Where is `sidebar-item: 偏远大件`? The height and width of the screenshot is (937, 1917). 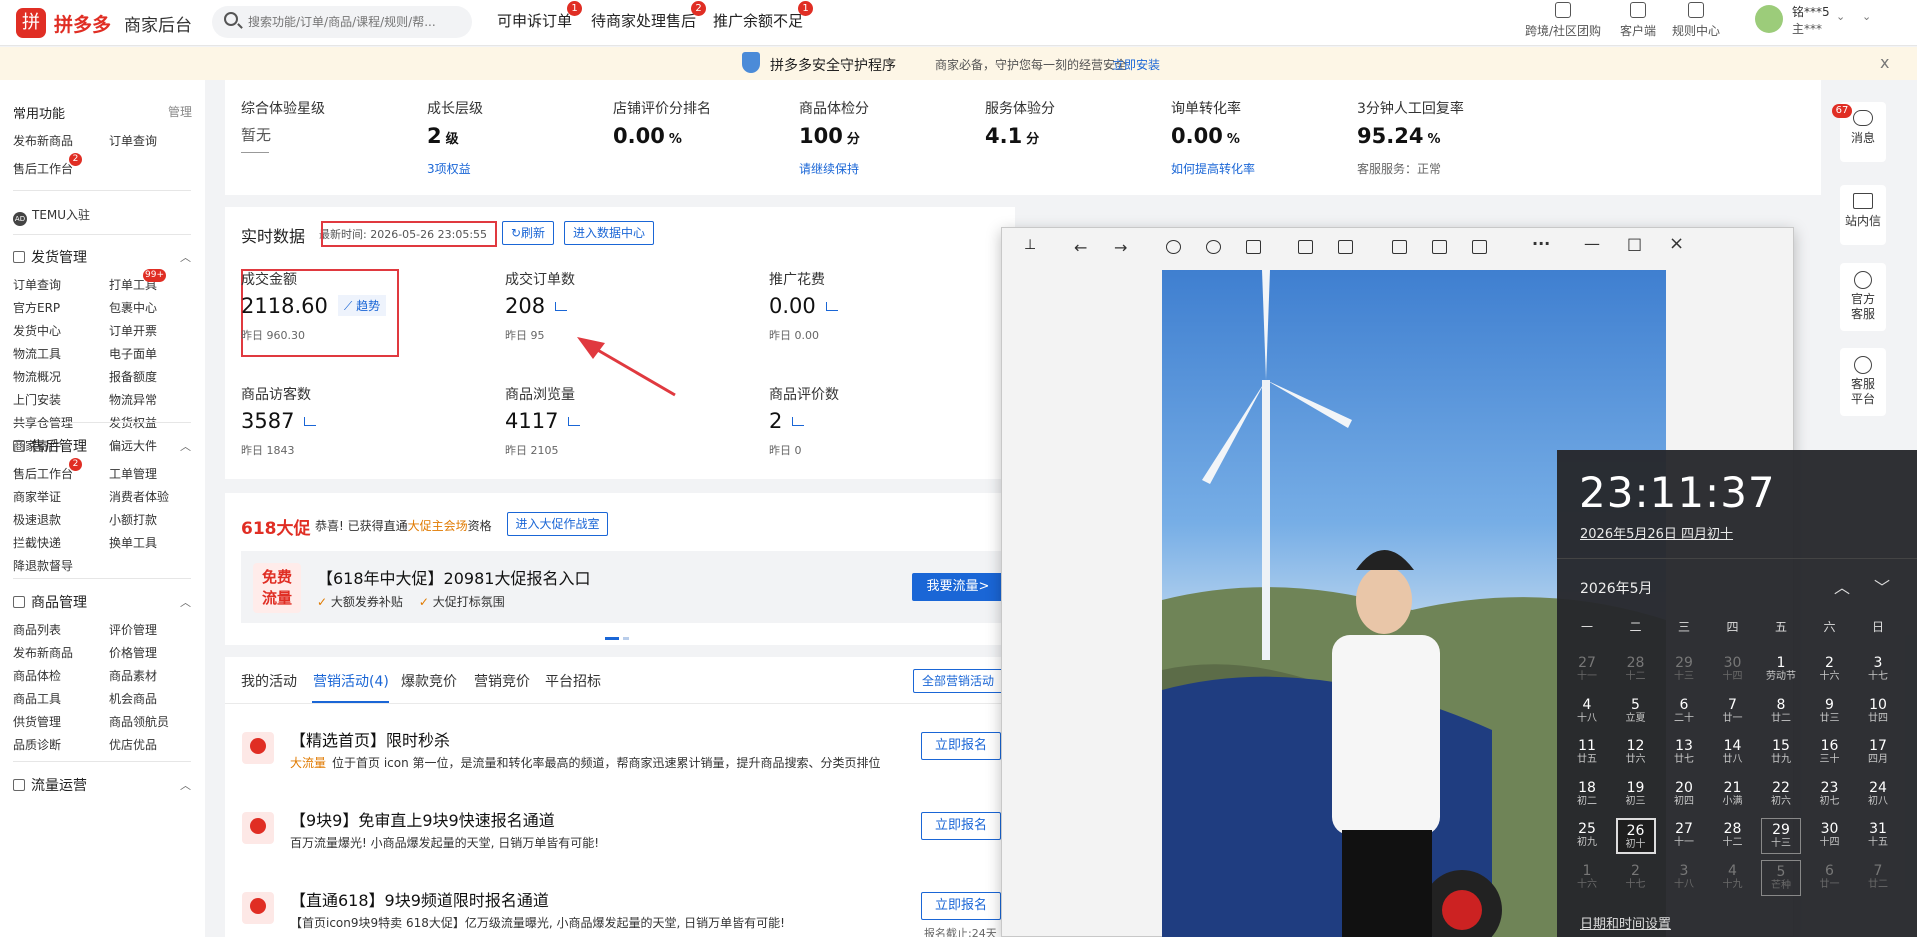 sidebar-item: 偏远大件 is located at coordinates (133, 445).